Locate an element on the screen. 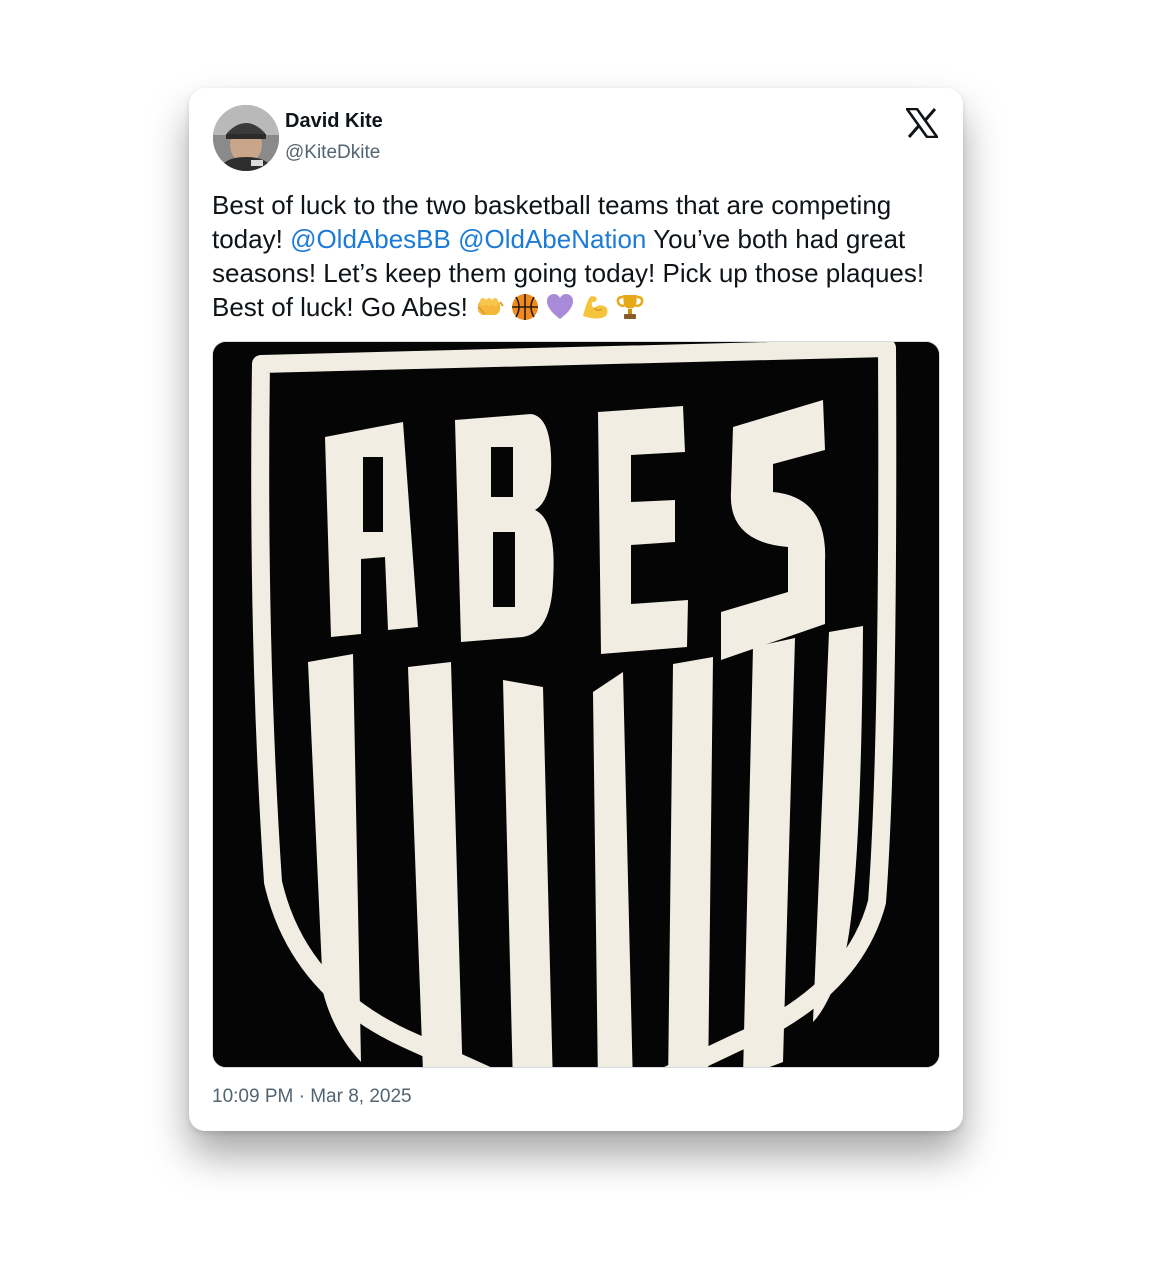 The height and width of the screenshot is (1288, 1153). mention-oldabenation: @OldAbeNation is located at coordinates (552, 239).